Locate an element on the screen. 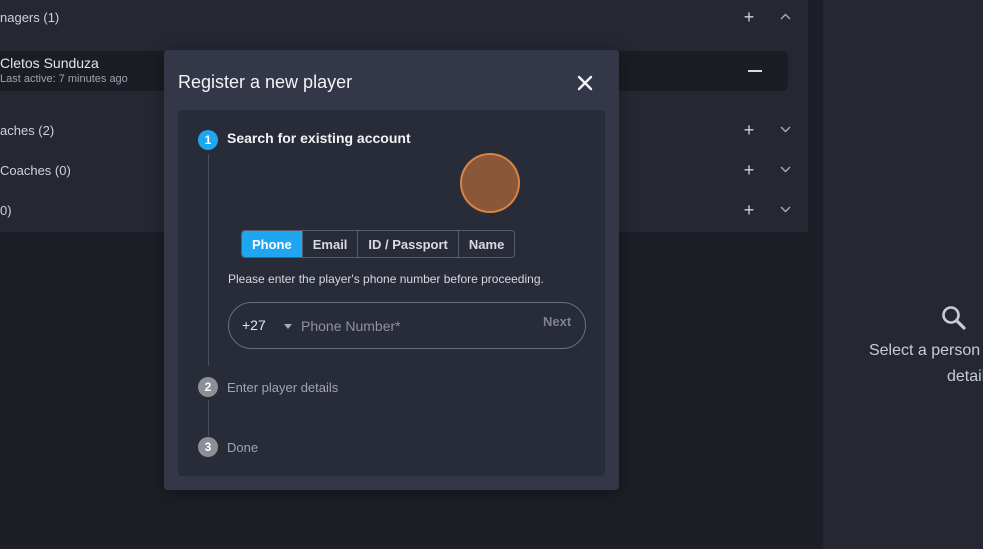 The height and width of the screenshot is (549, 983). caret-down-icon is located at coordinates (288, 326).